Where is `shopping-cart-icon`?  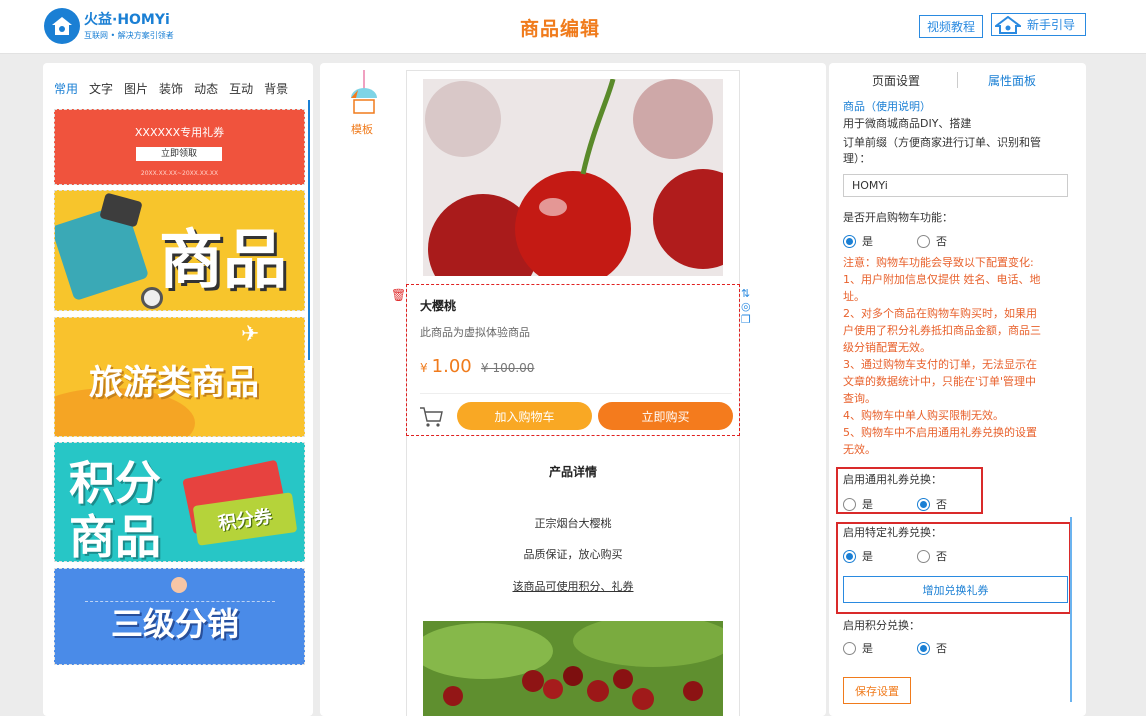 shopping-cart-icon is located at coordinates (432, 417).